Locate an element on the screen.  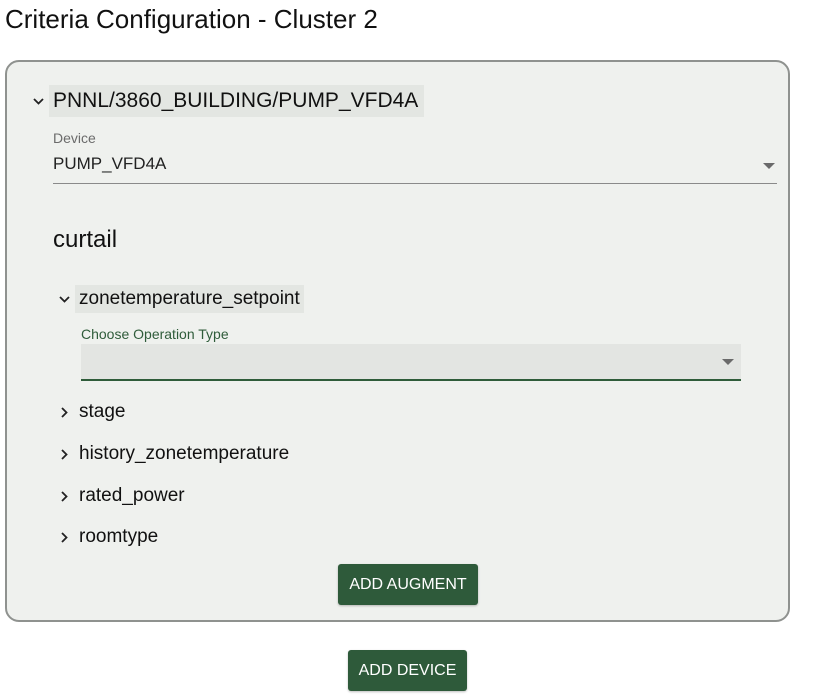
device-path-toggle: PNNL/3860_BUILDING/PUMP_VFD4A is located at coordinates (226, 101).